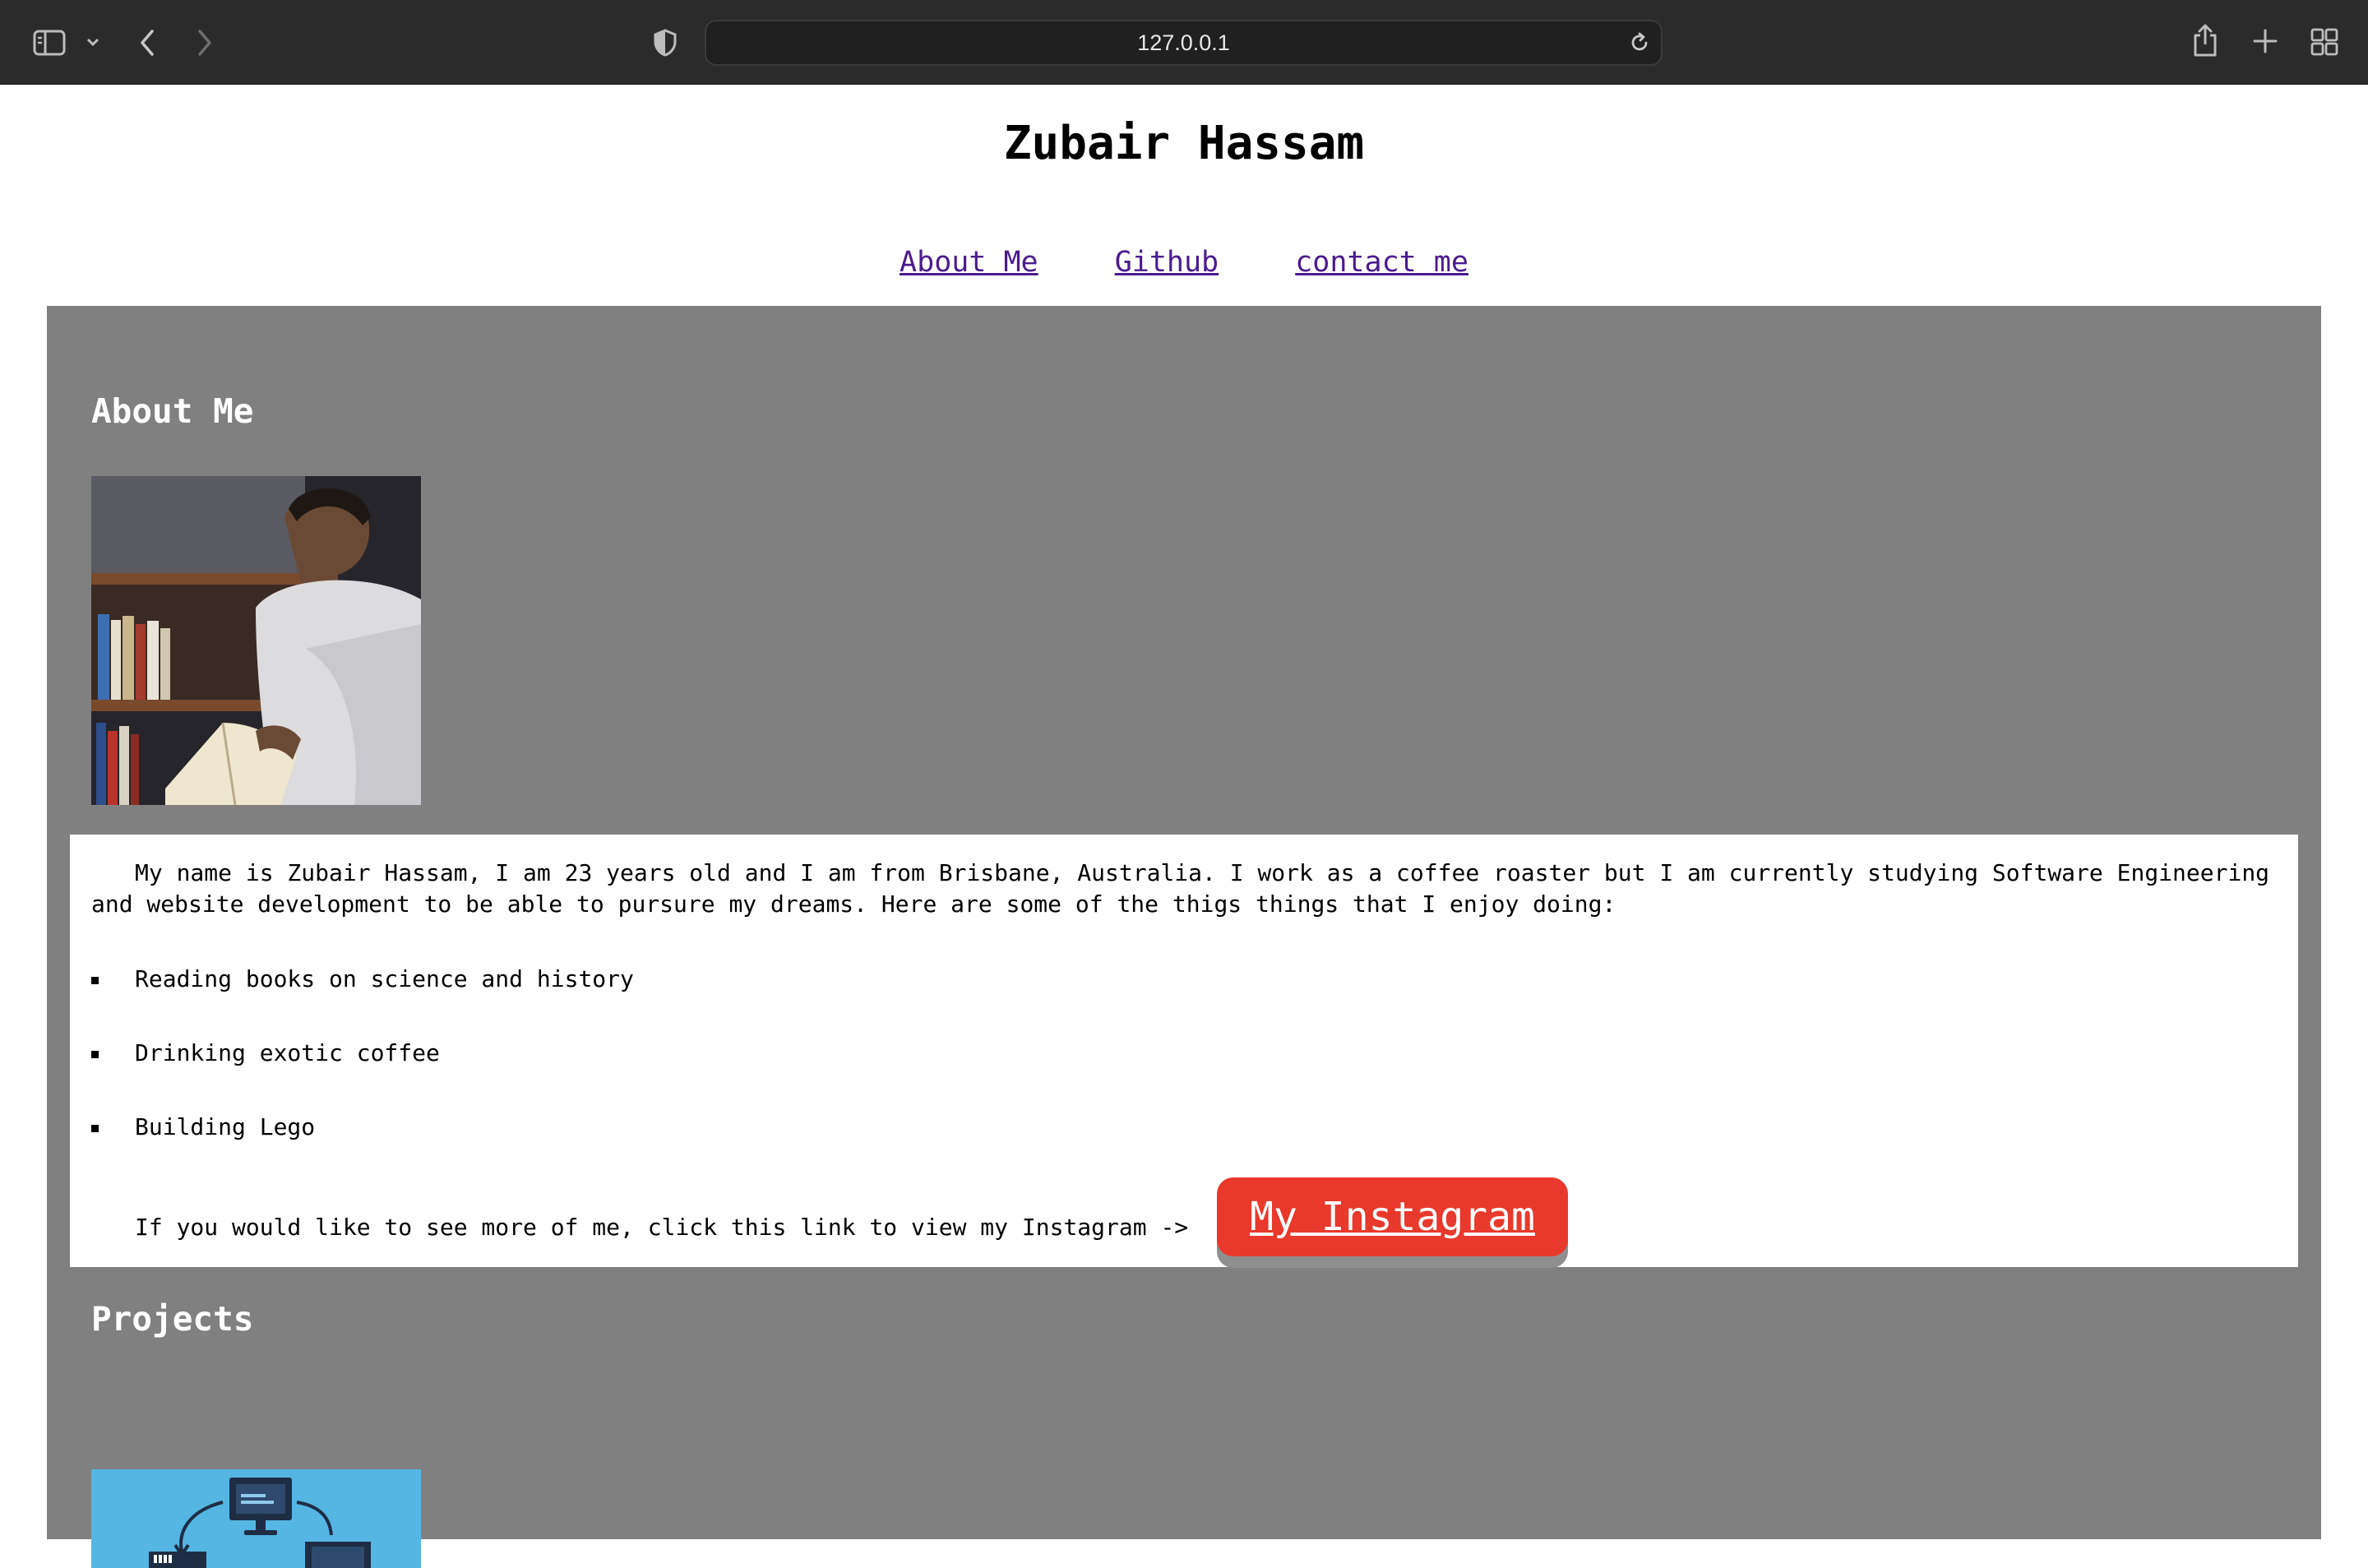 This screenshot has height=1568, width=2368. What do you see at coordinates (2324, 42) in the screenshot?
I see `tab-overview-icon` at bounding box center [2324, 42].